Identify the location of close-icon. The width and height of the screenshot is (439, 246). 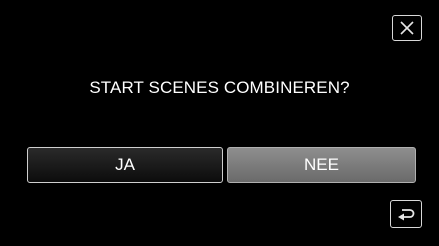
(407, 28).